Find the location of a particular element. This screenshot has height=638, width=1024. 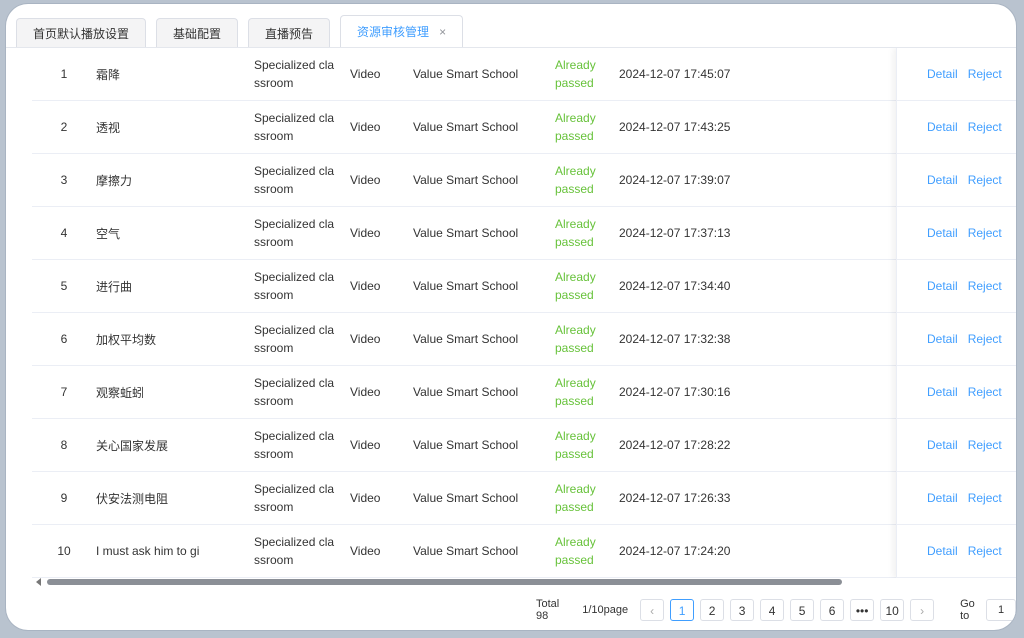

prev-page-button: ‹ is located at coordinates (652, 610).